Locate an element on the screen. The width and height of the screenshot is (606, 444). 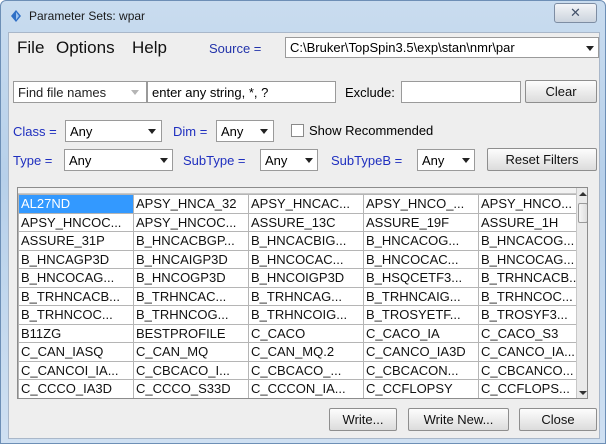
close-icon: ✕ is located at coordinates (575, 12).